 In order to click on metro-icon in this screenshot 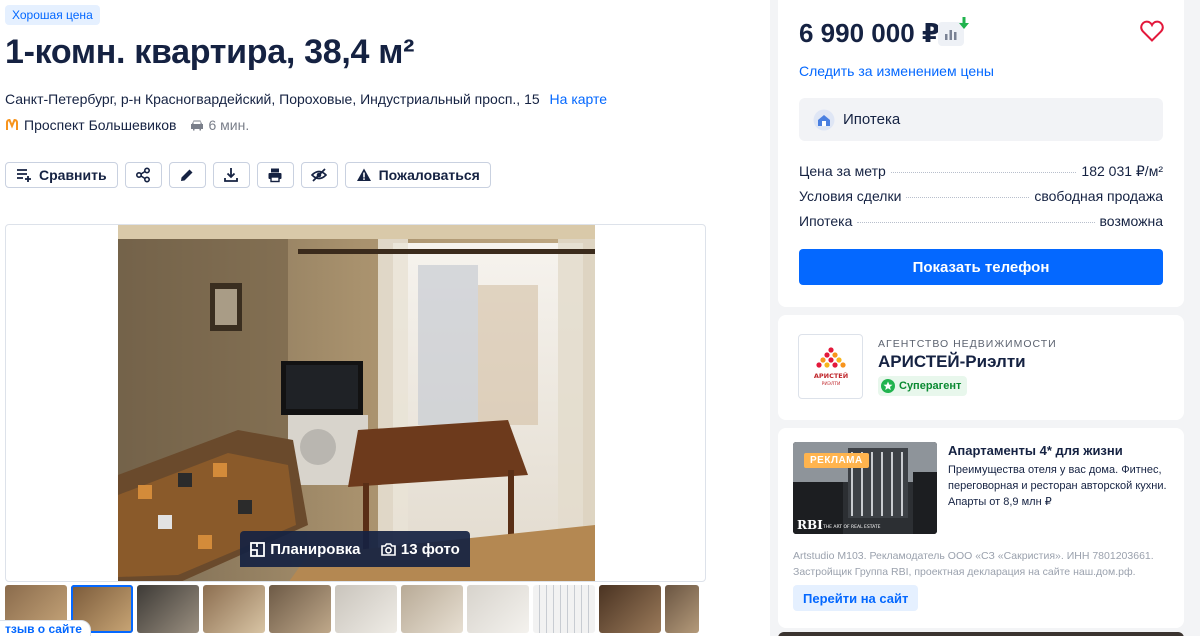, I will do `click(12, 124)`.